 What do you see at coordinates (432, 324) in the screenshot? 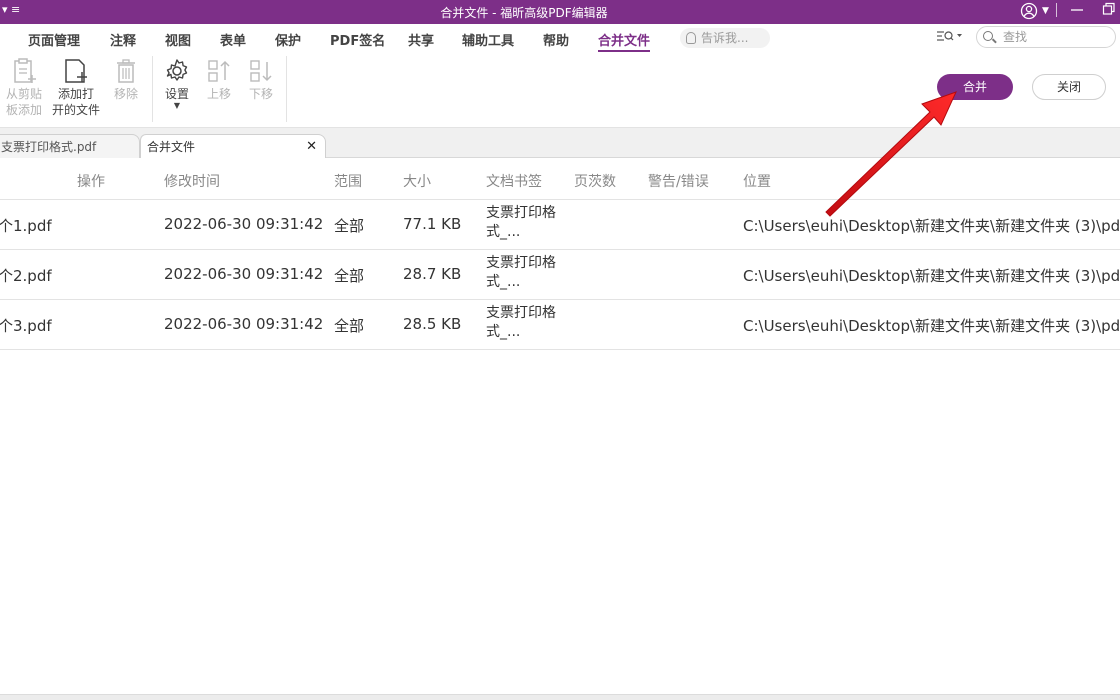
I see `file-size: 28.5 KB` at bounding box center [432, 324].